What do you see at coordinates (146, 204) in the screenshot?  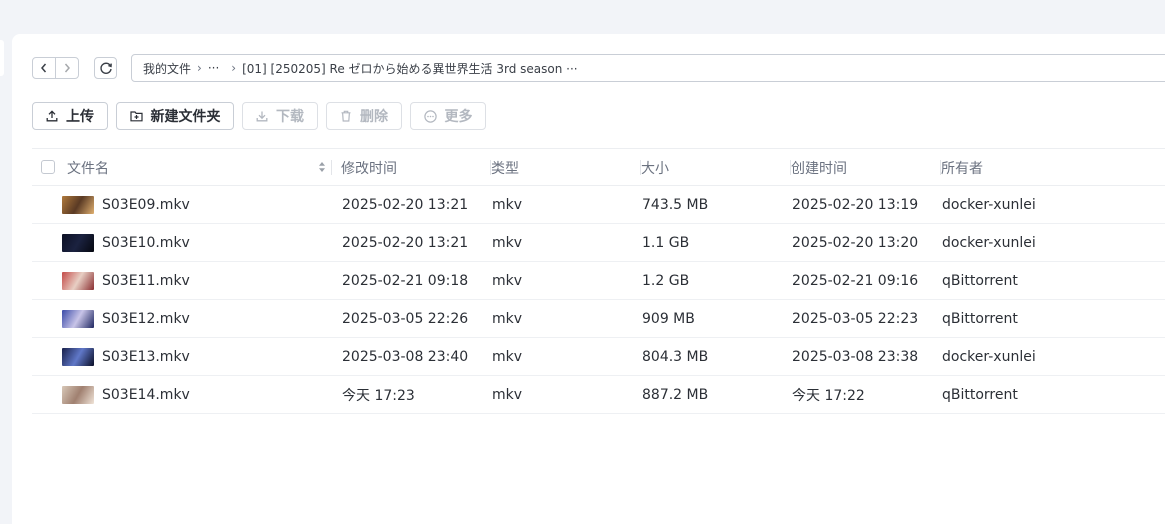 I see `file-name: S03E09.mkv` at bounding box center [146, 204].